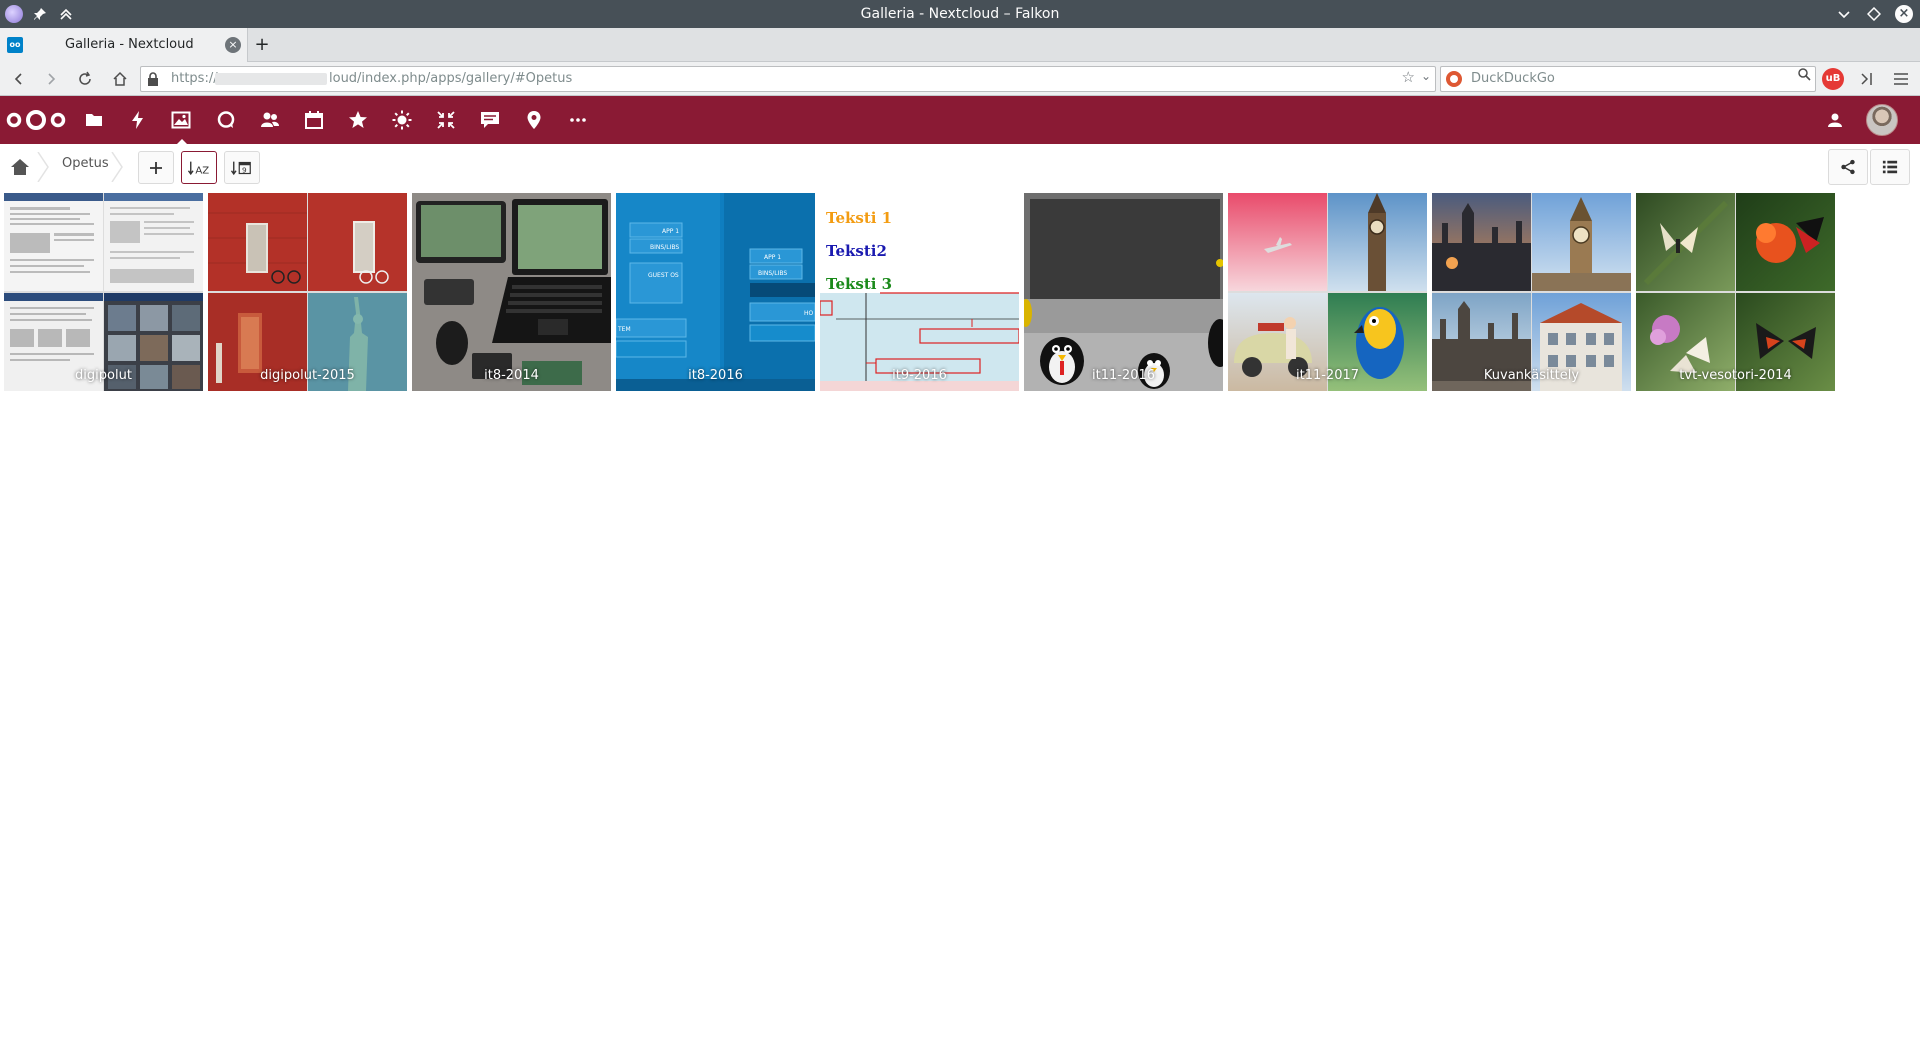  What do you see at coordinates (85, 79) in the screenshot?
I see `reload-icon` at bounding box center [85, 79].